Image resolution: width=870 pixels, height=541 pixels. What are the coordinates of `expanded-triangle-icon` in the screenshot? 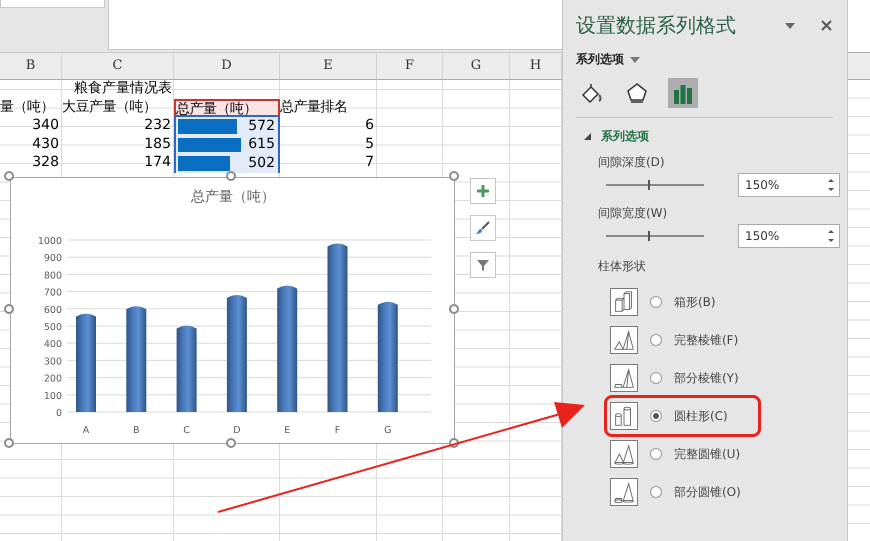 It's located at (587, 136).